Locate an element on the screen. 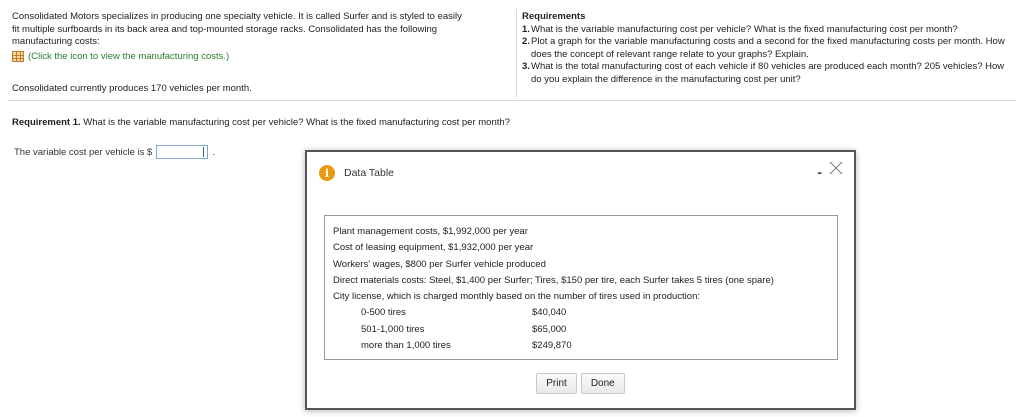  tier-range: 501-1,000 tires is located at coordinates (393, 329).